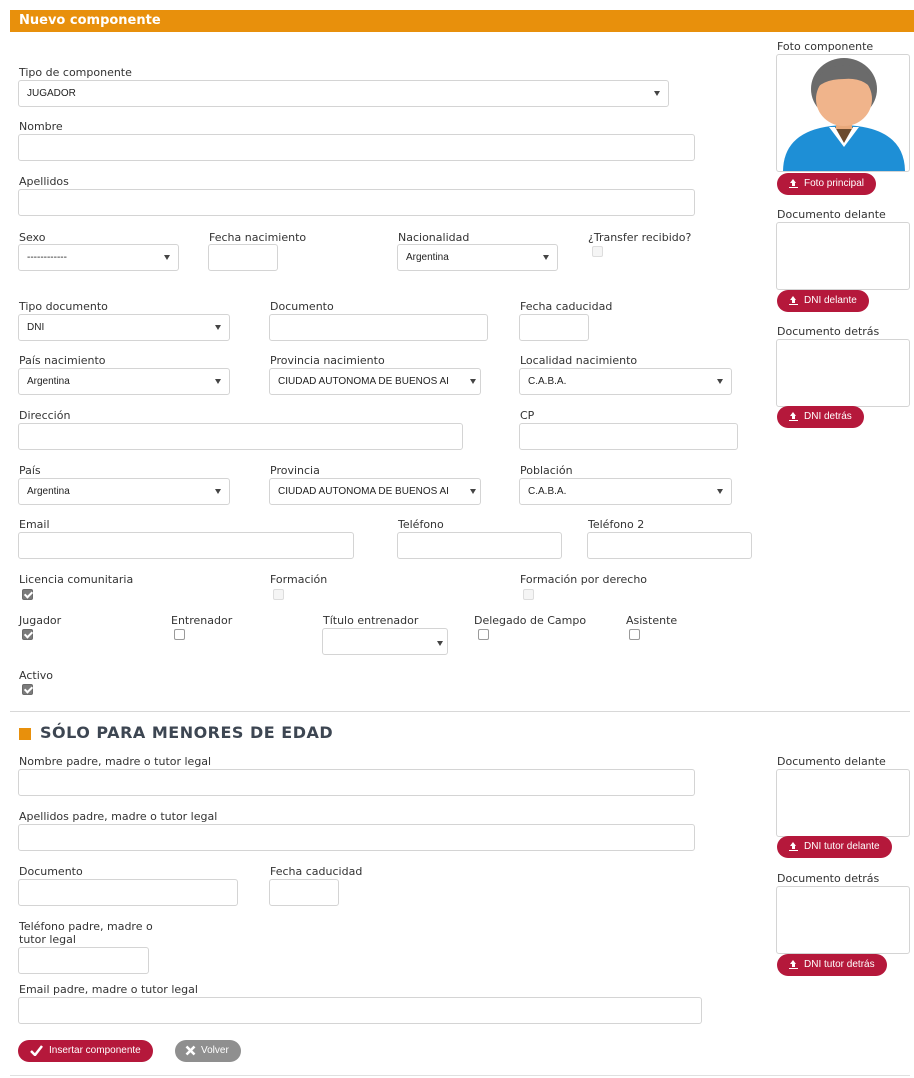 Image resolution: width=914 pixels, height=1078 pixels. I want to click on provincia-select: CIUDAD AUTONOMA DE BUENOS AI, so click(375, 491).